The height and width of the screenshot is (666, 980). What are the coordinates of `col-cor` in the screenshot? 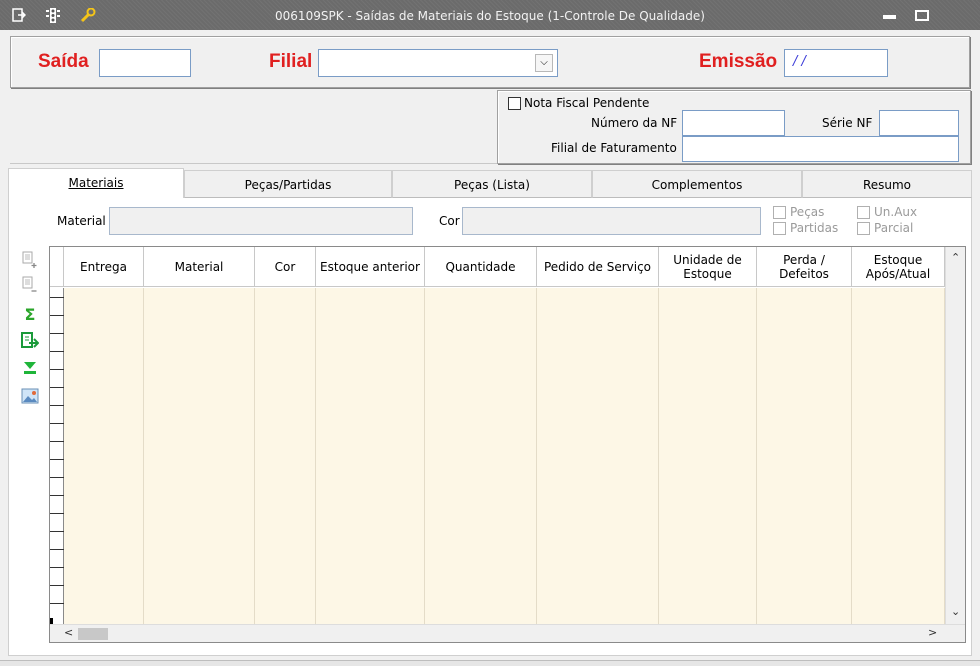 It's located at (285, 456).